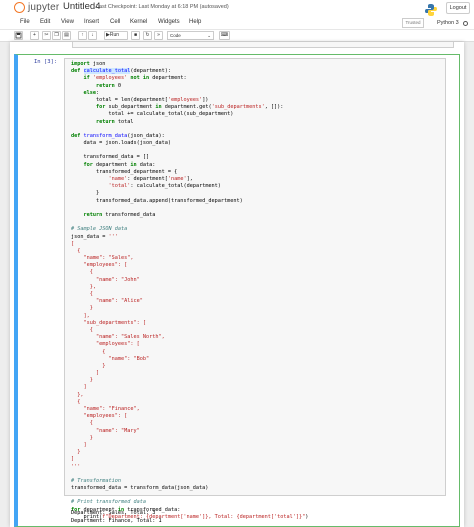  I want to click on jupyter-logo-icon, so click(19, 7).